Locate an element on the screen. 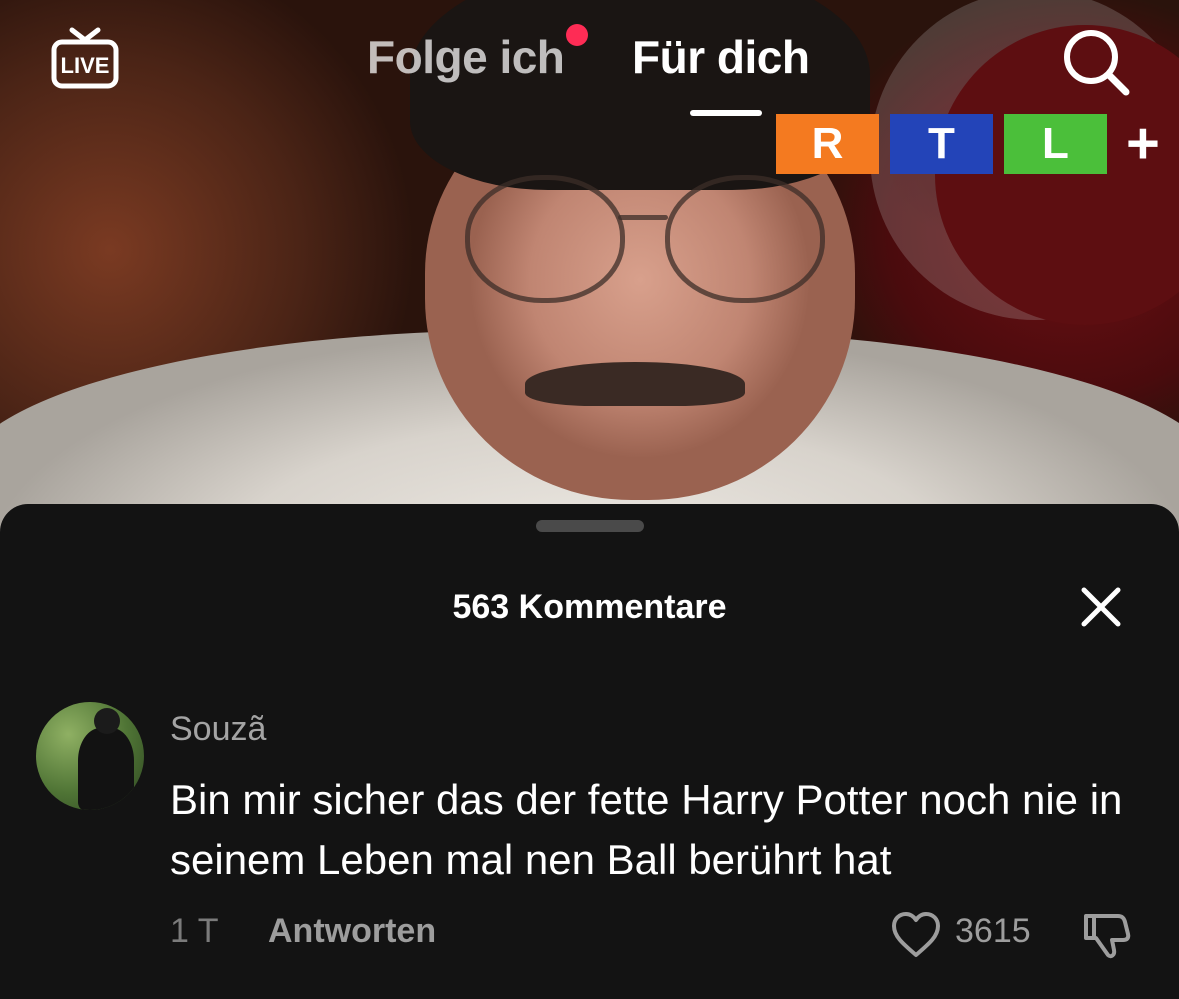  live-tv-icon: LIVE is located at coordinates (85, 57).